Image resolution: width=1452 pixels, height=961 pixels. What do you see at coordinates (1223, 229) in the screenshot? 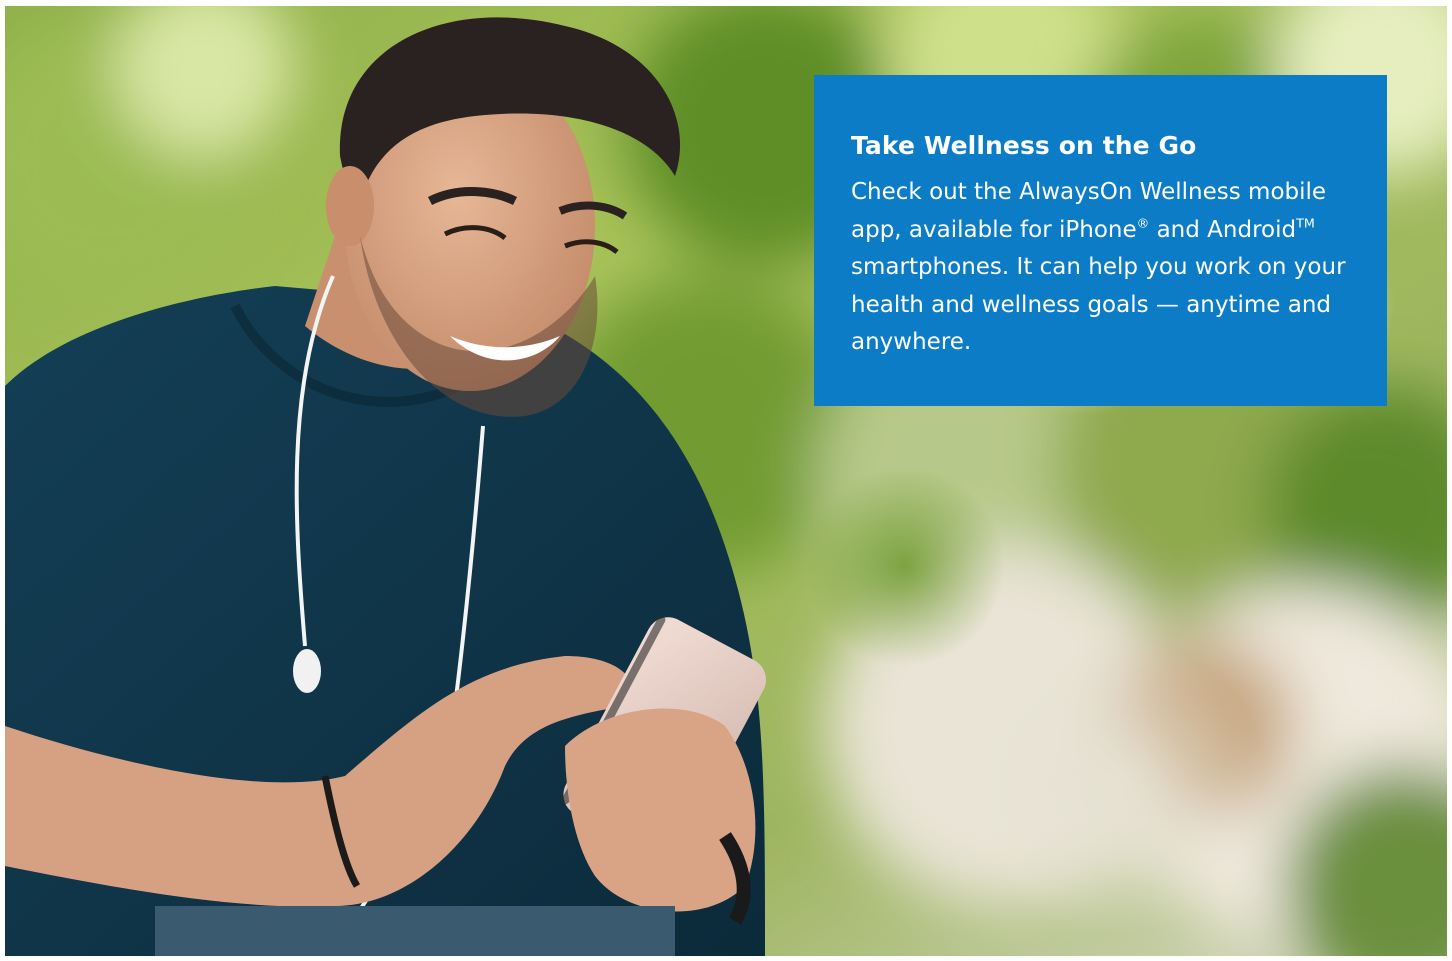
I see `callout-body-text: and Android` at bounding box center [1223, 229].